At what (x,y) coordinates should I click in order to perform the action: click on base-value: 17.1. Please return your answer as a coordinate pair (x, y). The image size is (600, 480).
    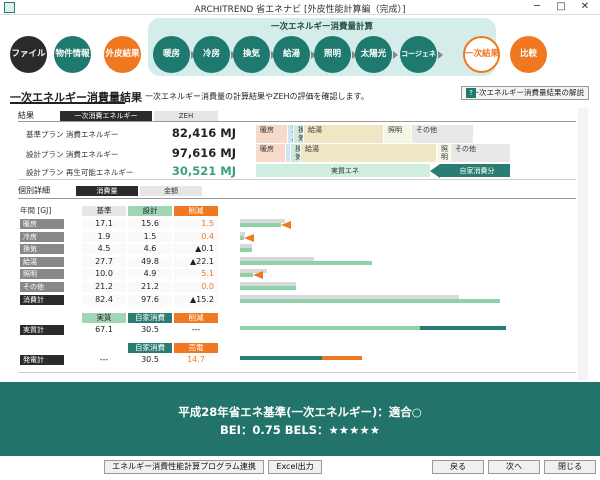
    Looking at the image, I should click on (104, 224).